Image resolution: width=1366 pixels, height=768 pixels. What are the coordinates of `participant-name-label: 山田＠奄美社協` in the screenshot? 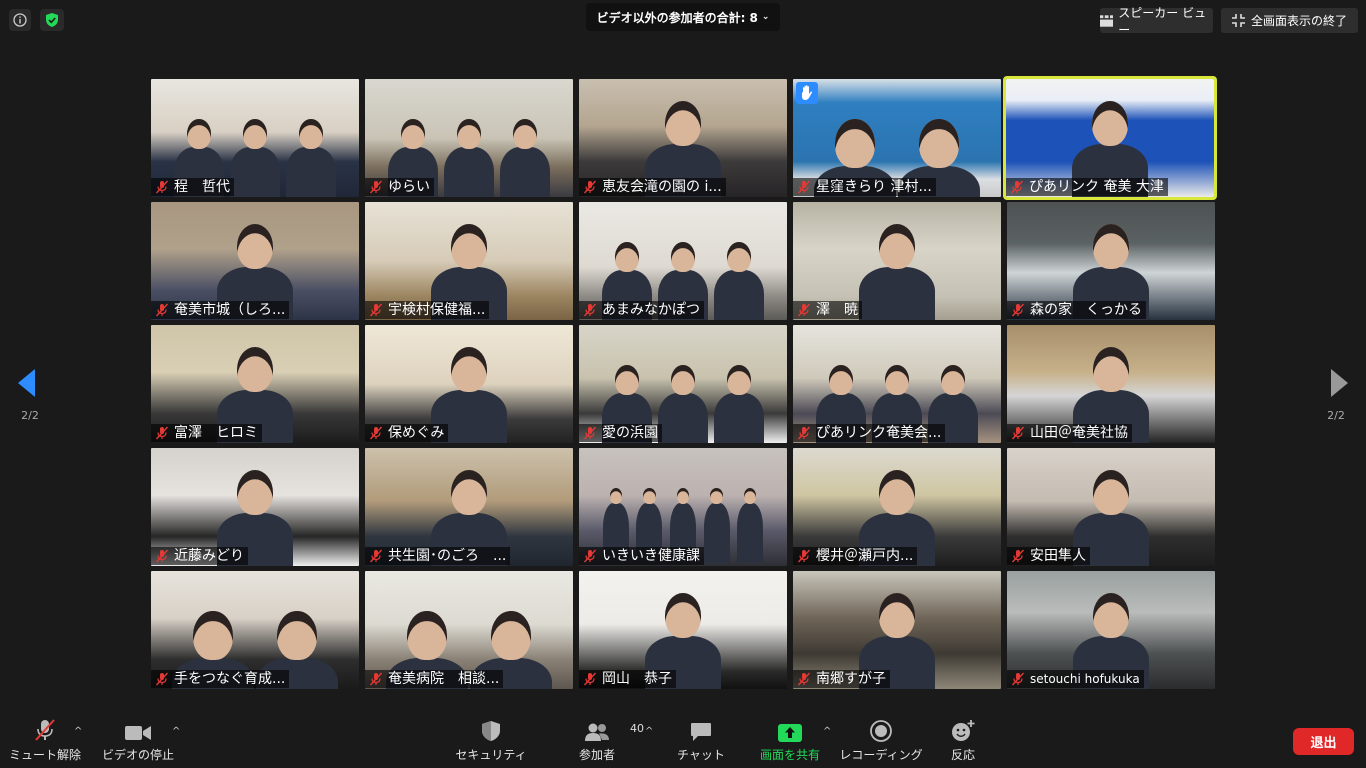 It's located at (1069, 433).